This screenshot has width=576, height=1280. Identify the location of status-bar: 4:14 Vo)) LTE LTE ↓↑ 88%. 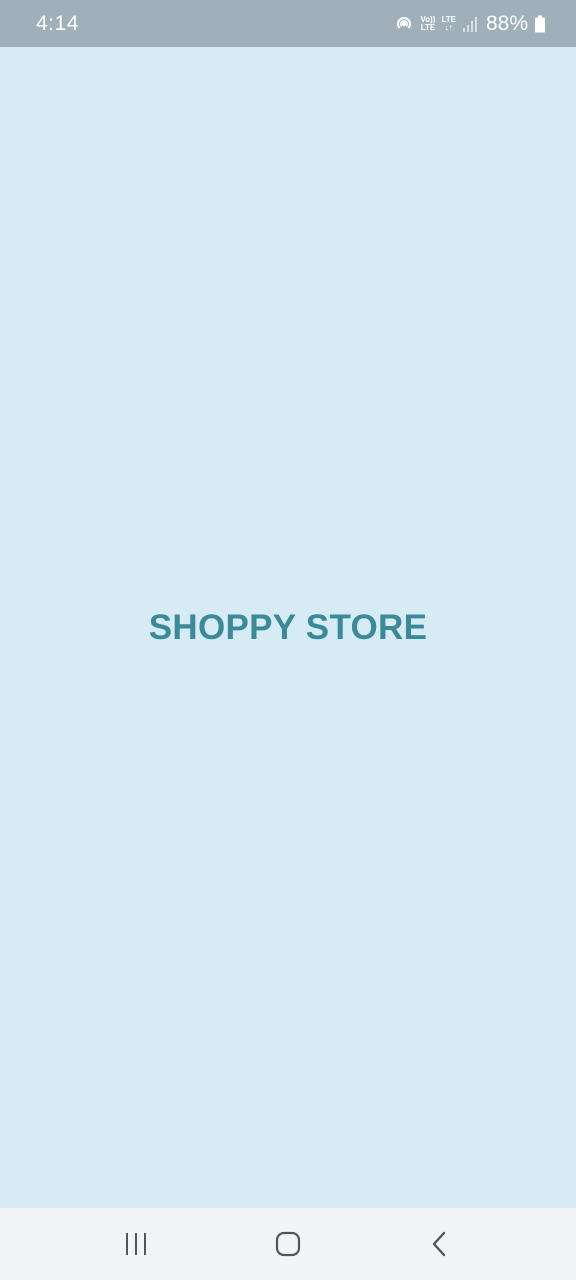
(288, 23).